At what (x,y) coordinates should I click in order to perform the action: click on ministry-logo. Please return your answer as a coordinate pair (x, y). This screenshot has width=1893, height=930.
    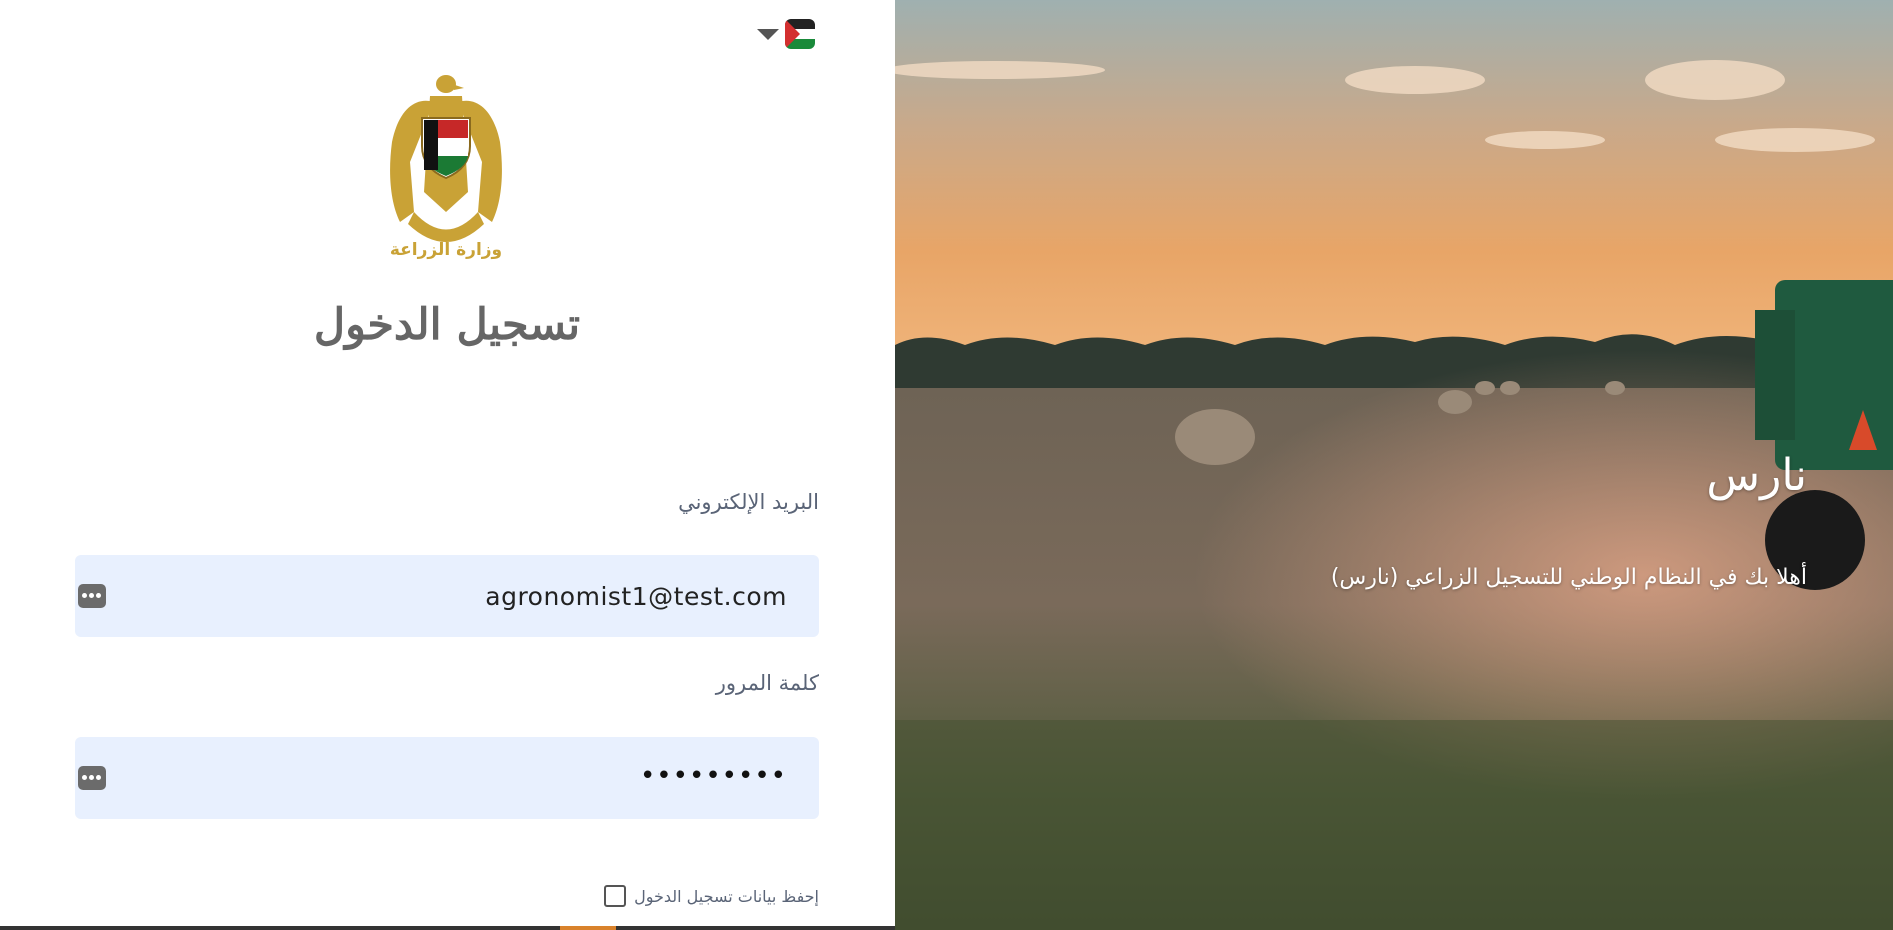
    Looking at the image, I should click on (446, 158).